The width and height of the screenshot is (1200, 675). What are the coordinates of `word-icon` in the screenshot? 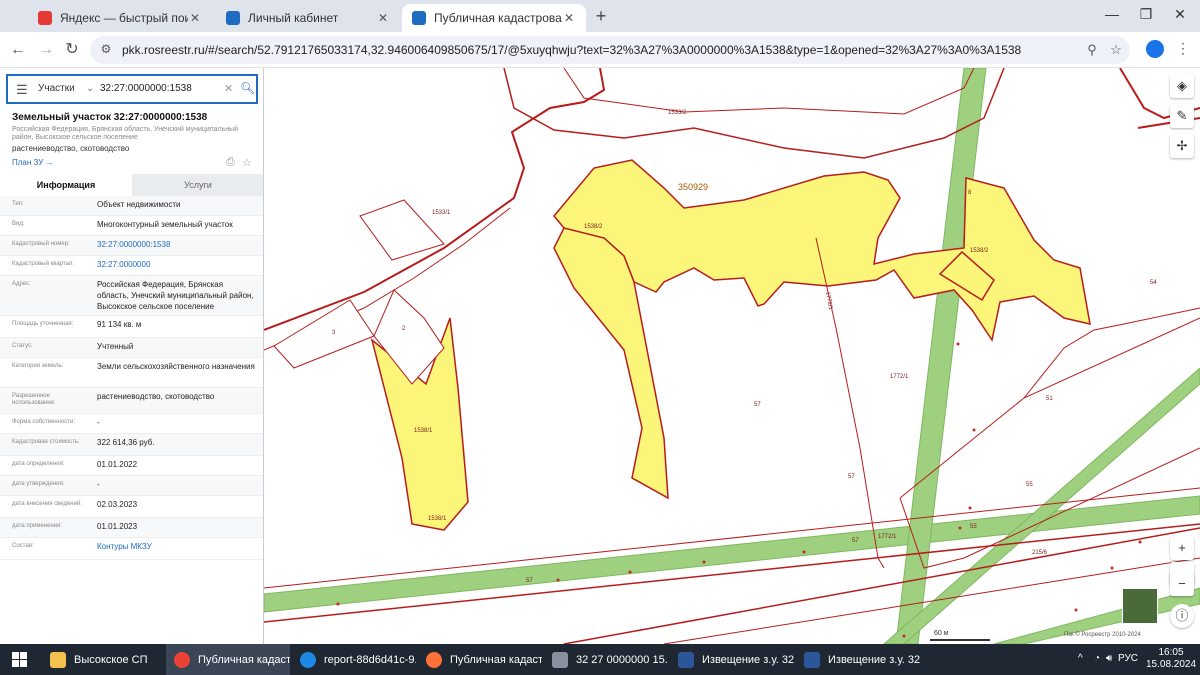 It's located at (686, 659).